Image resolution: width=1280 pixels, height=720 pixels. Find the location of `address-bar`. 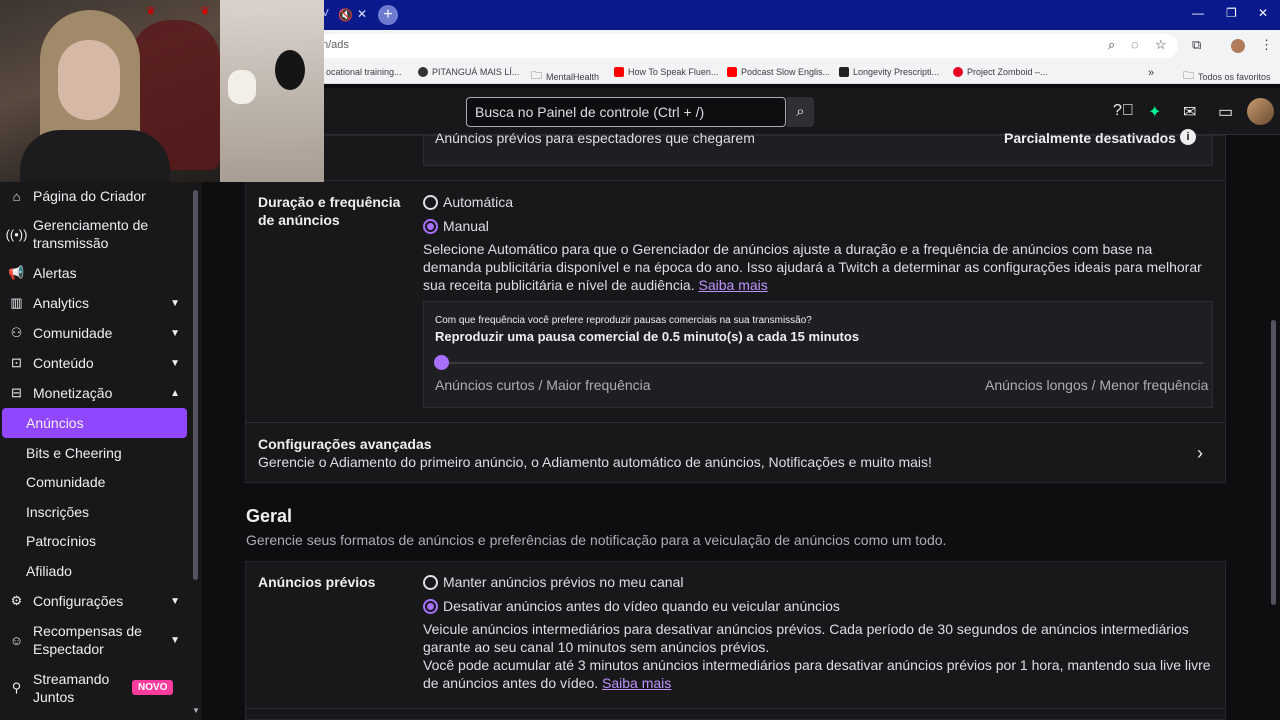

address-bar is located at coordinates (748, 46).